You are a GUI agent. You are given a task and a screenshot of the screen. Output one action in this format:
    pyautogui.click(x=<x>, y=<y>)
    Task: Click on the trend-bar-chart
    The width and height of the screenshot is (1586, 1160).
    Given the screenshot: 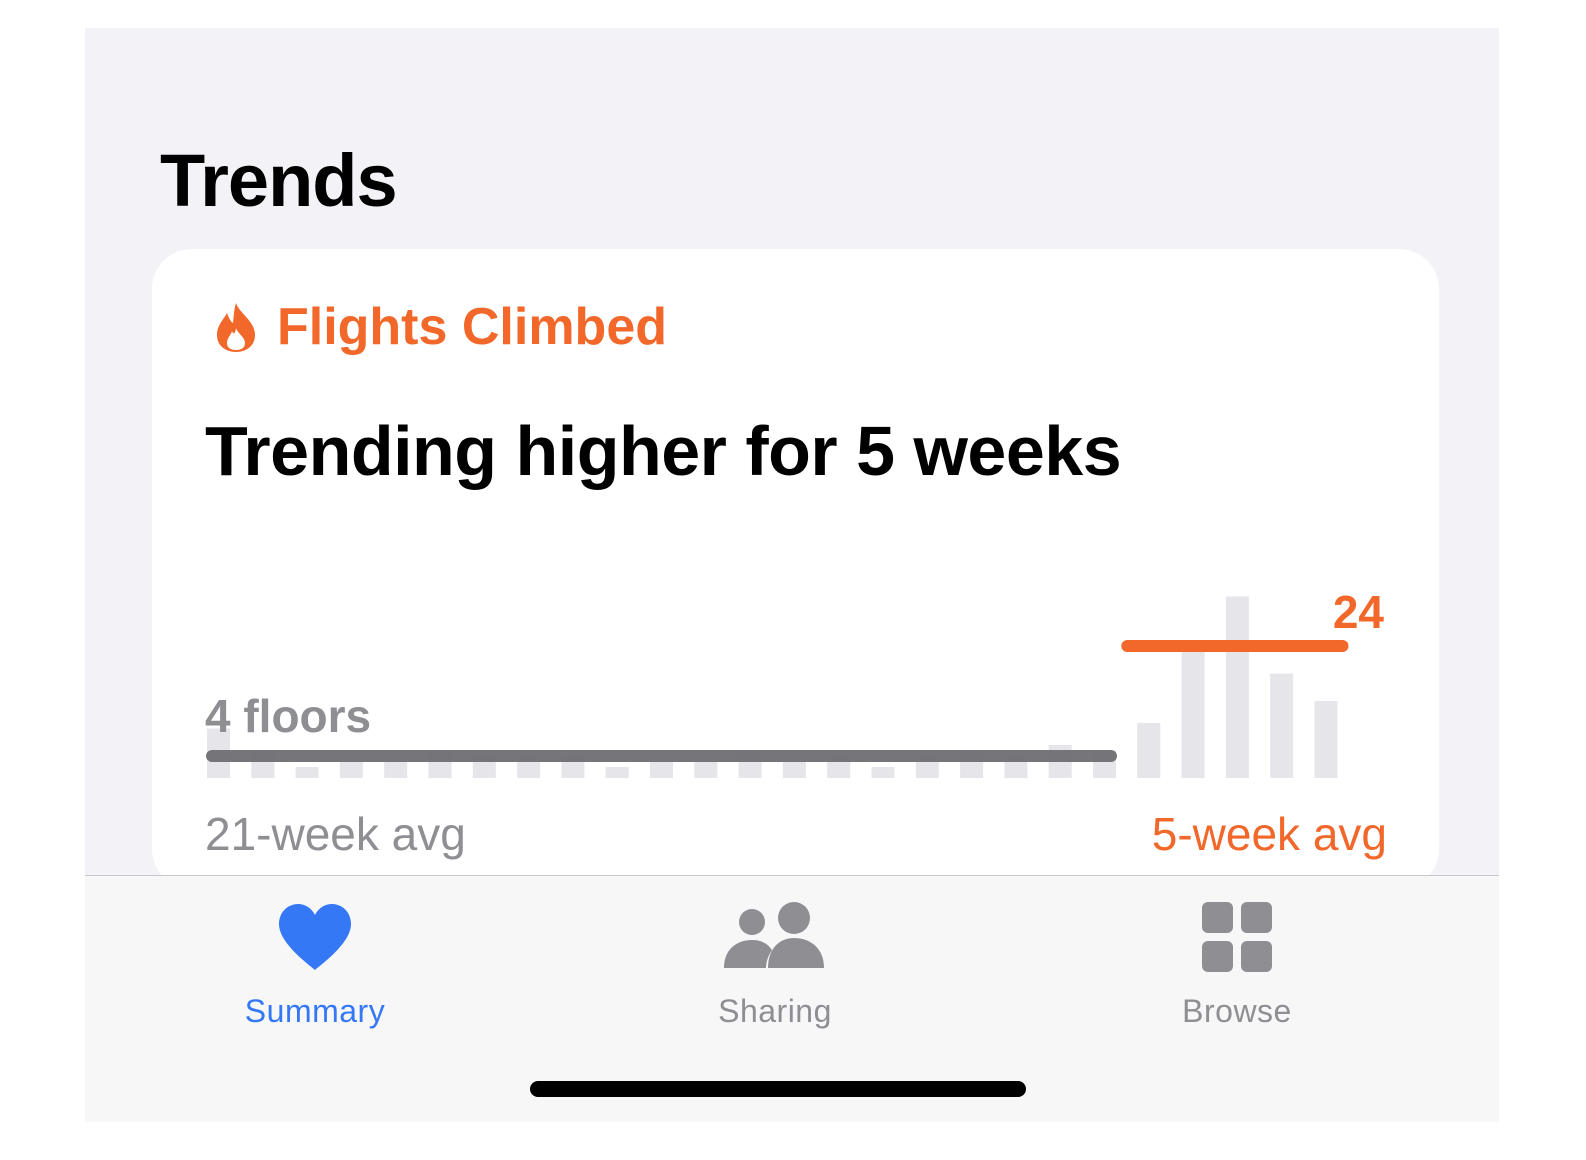 What is the action you would take?
    pyautogui.click(x=777, y=687)
    